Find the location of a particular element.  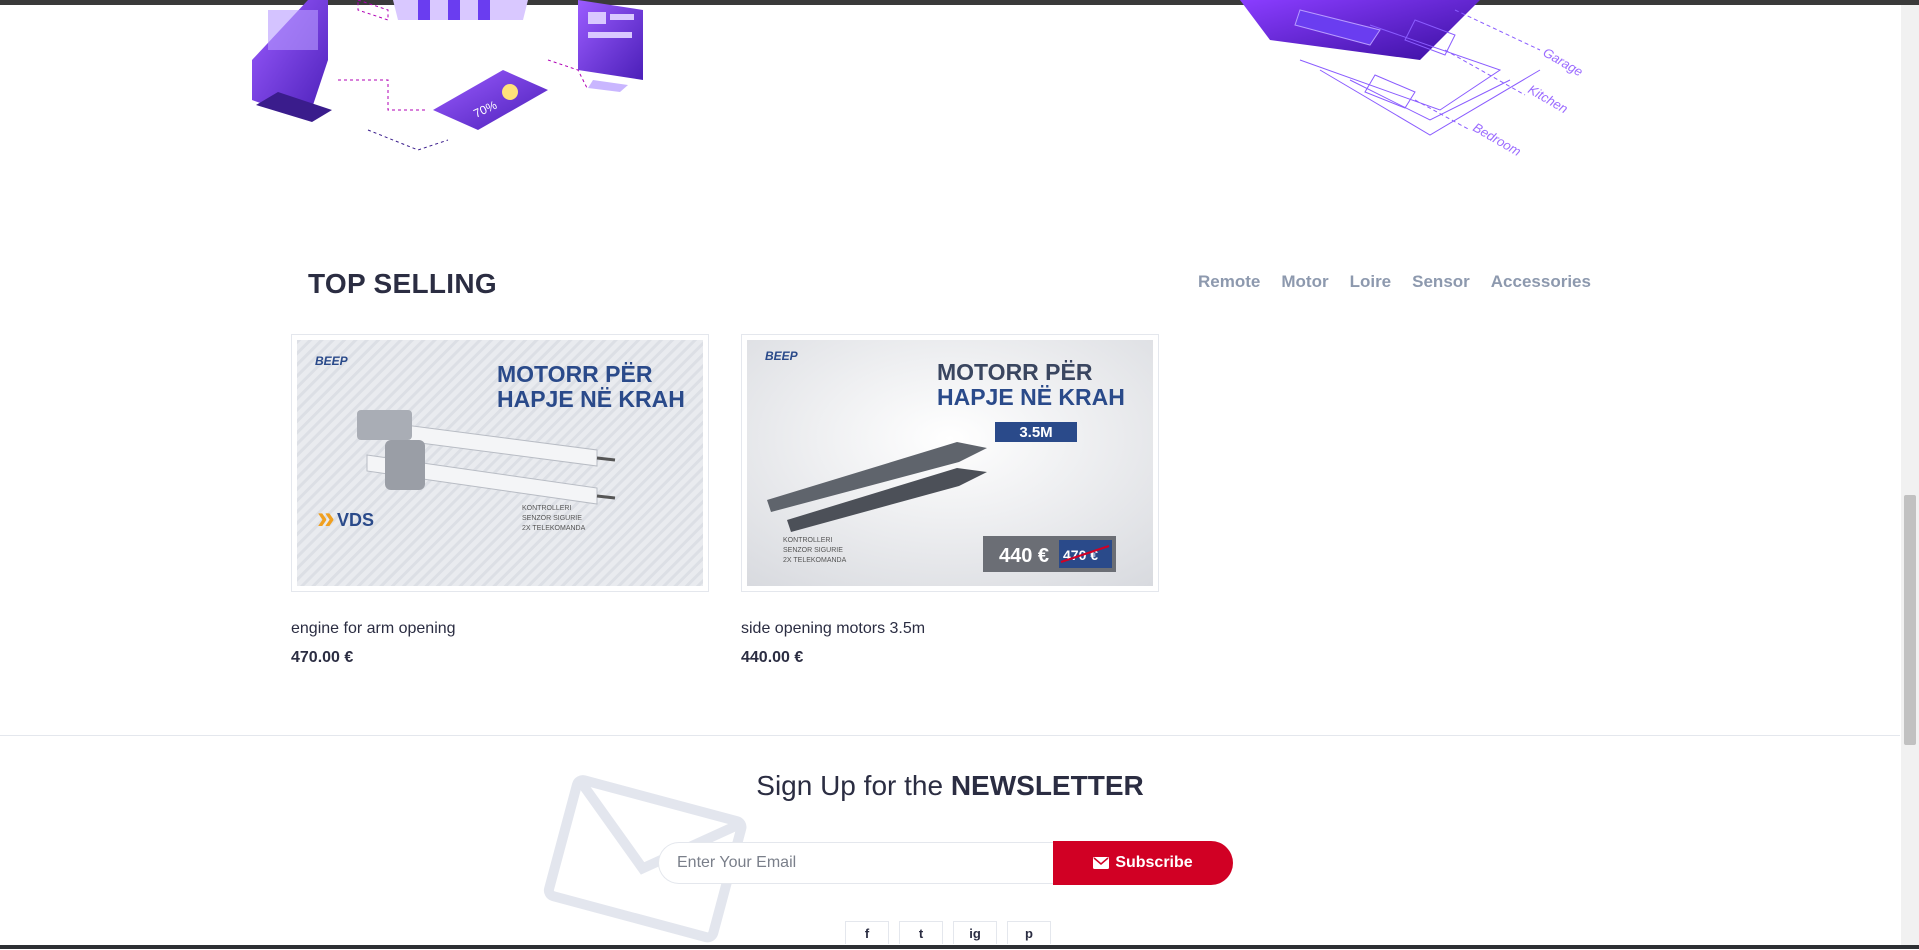

image-size-badge: 3.5M is located at coordinates (1035, 432).